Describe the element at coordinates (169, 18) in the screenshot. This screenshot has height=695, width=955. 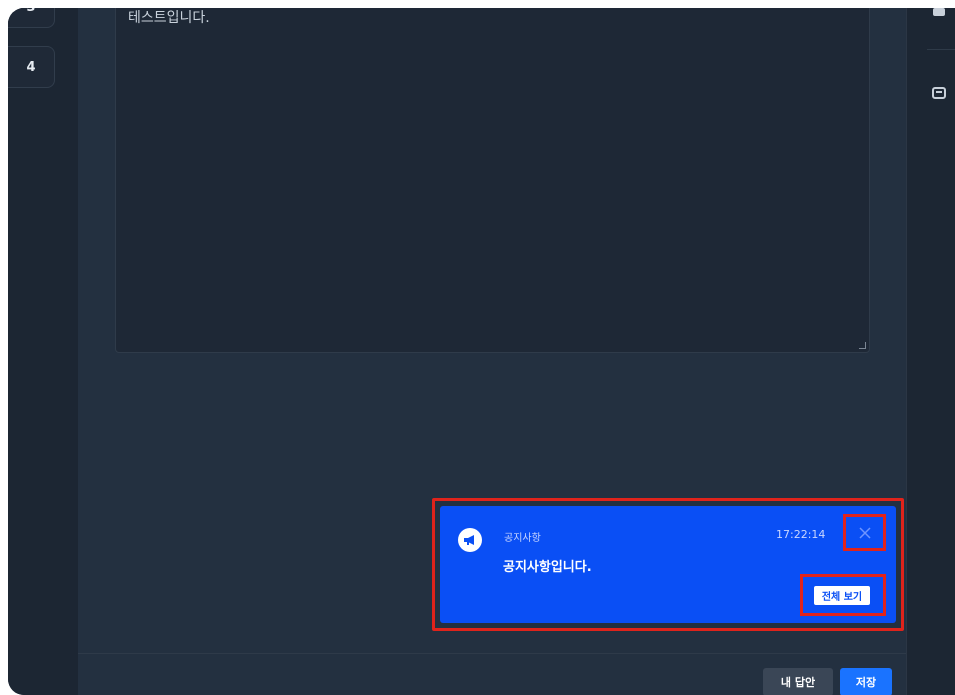
I see `answer-text: 테스트입니다.` at that location.